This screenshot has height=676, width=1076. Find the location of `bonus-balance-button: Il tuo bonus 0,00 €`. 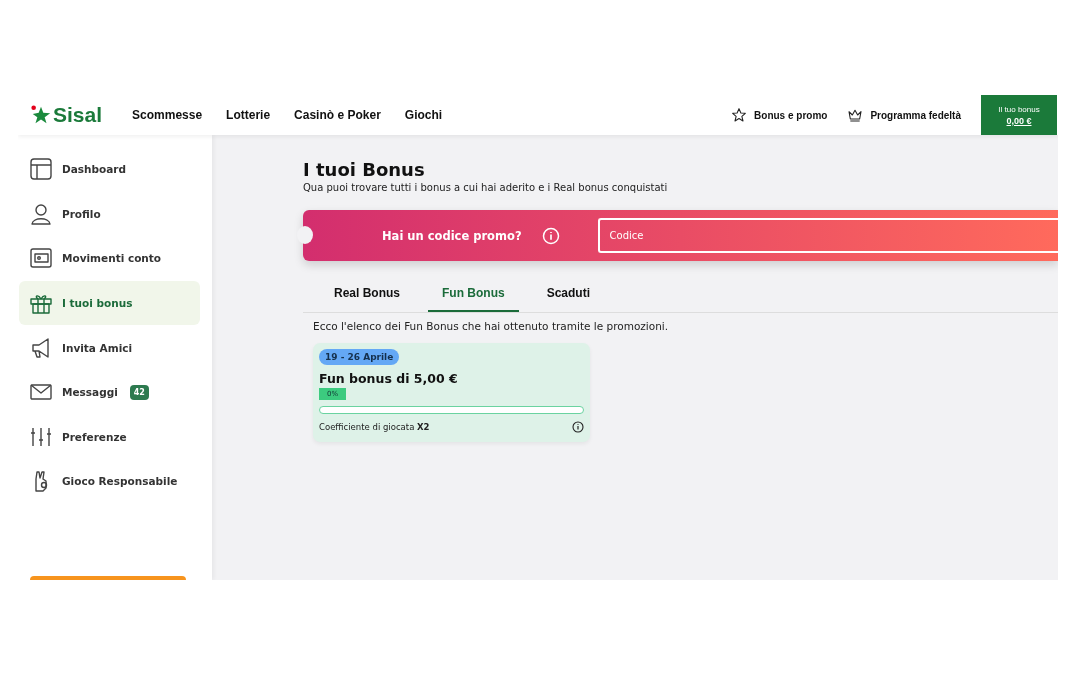

bonus-balance-button: Il tuo bonus 0,00 € is located at coordinates (1019, 115).